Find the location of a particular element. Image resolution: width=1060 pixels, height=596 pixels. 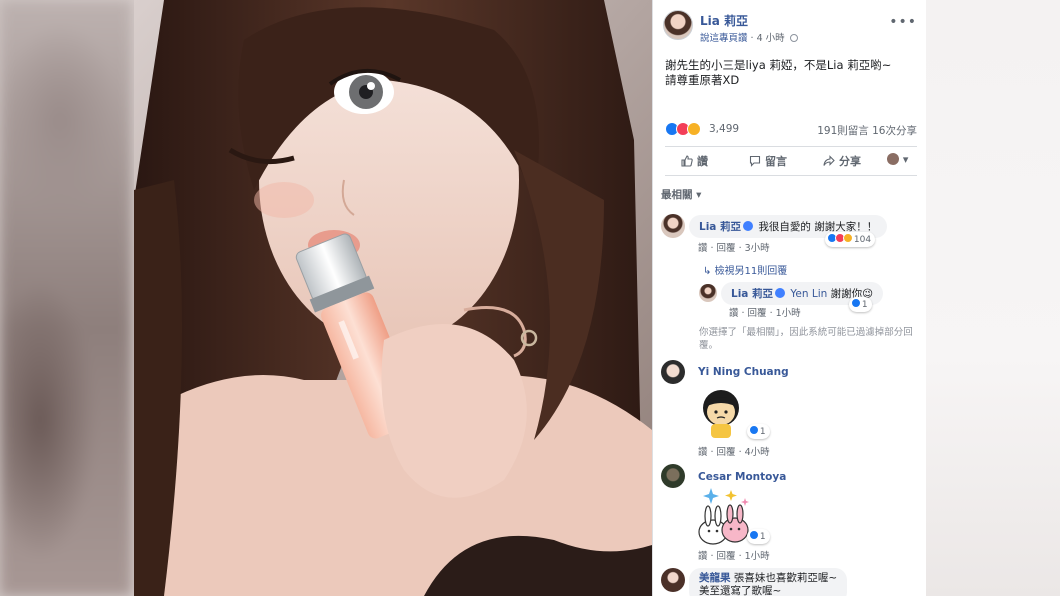

post-as-selector: ▾ is located at coordinates (897, 159).